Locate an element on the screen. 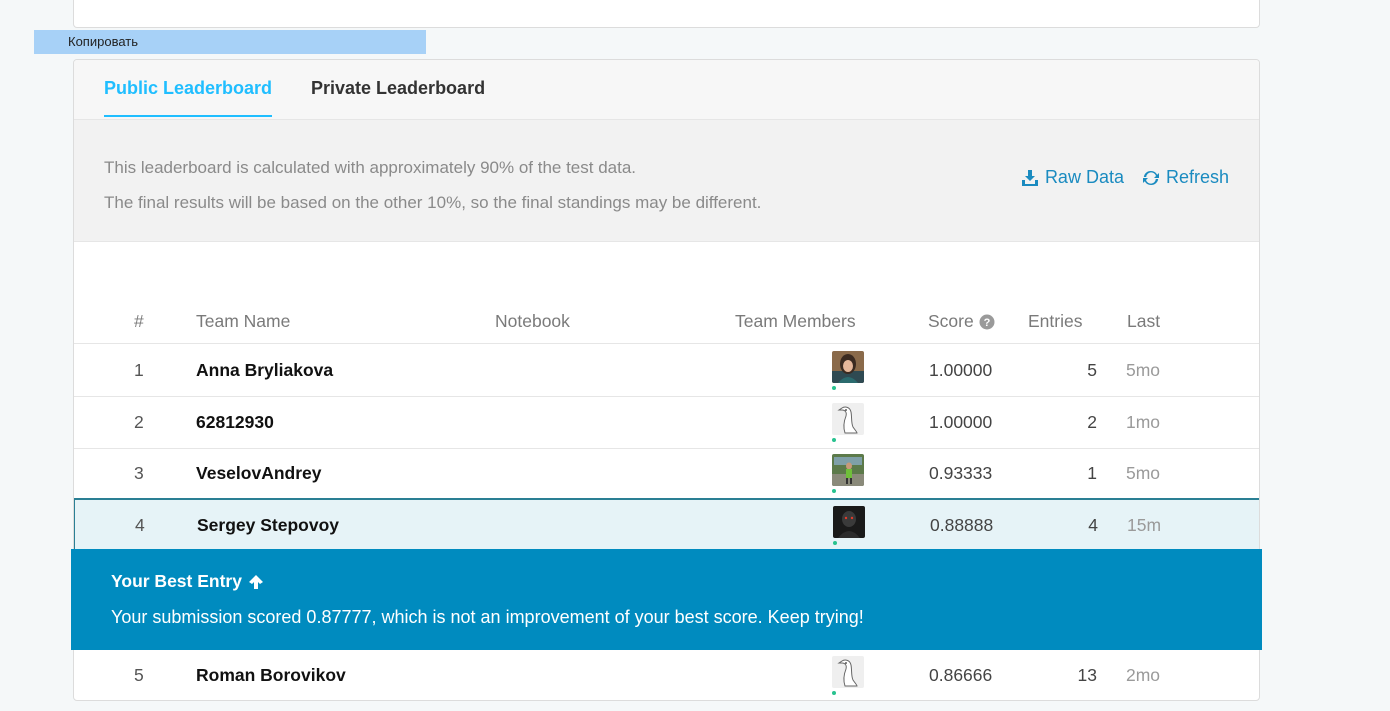 The image size is (1390, 711). leaderboard-tabs: Public Leaderboard Private Leaderboard is located at coordinates (666, 90).